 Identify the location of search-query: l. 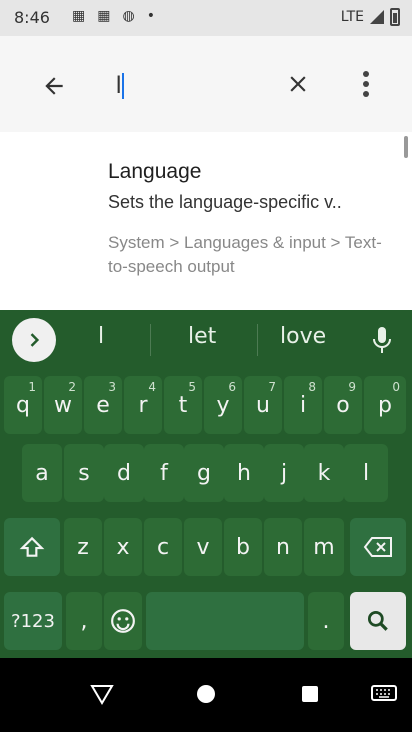
(119, 85).